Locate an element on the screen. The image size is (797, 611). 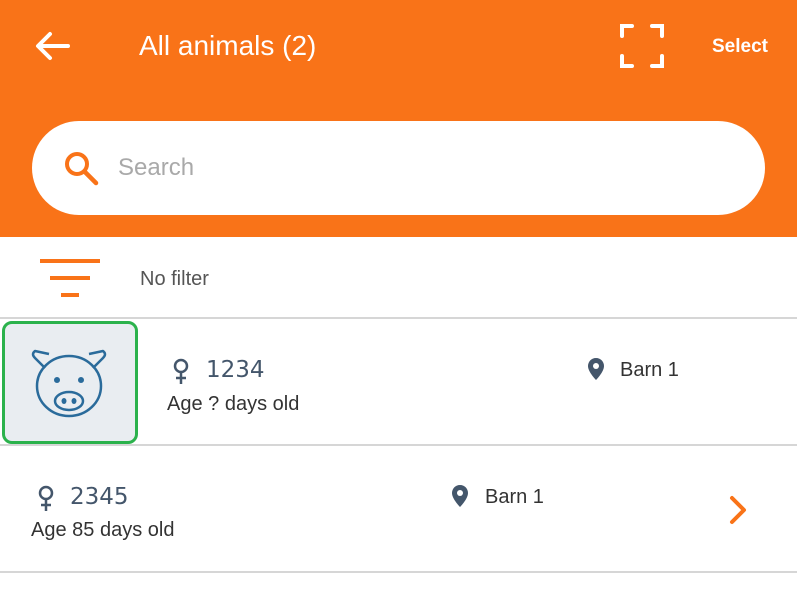
animal-id: 2345 is located at coordinates (99, 497).